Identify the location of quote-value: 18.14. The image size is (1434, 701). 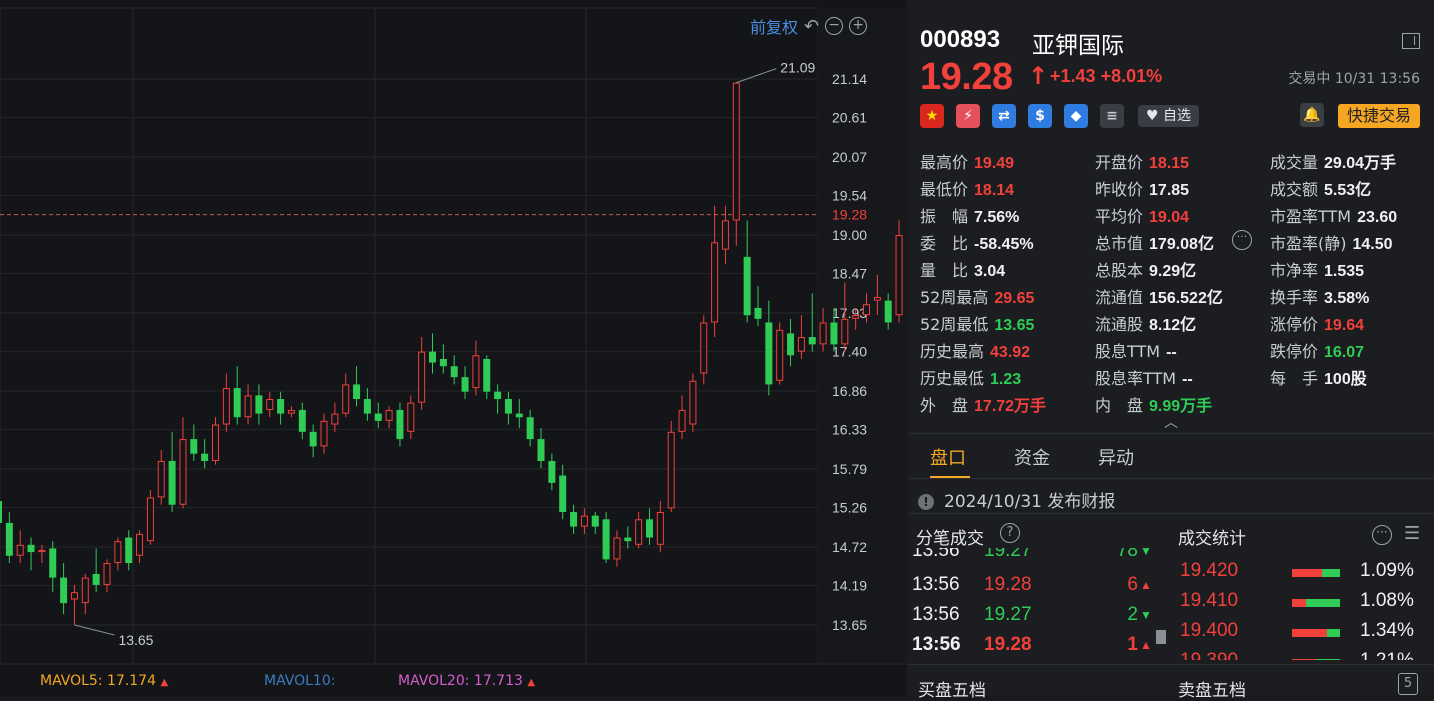
(994, 190).